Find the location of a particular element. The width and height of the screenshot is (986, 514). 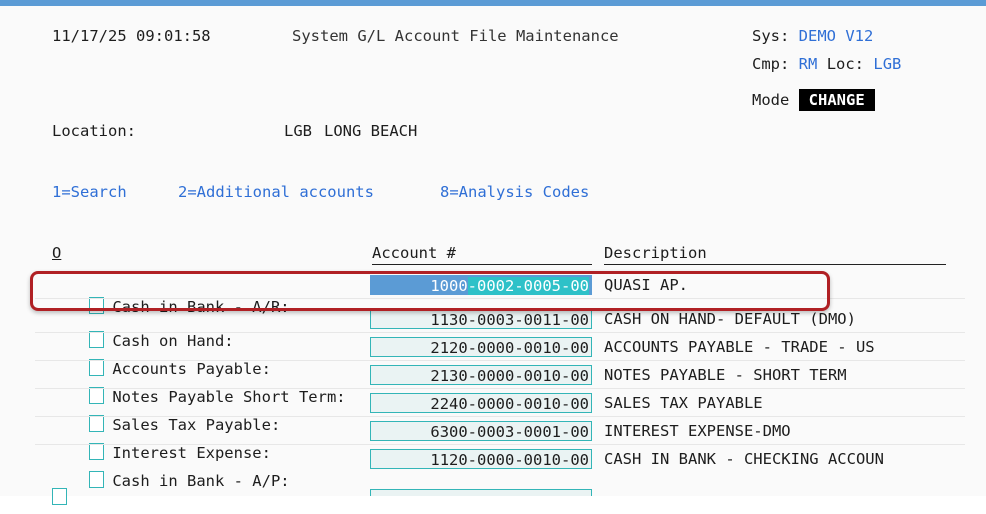

description-header-underline is located at coordinates (775, 264).